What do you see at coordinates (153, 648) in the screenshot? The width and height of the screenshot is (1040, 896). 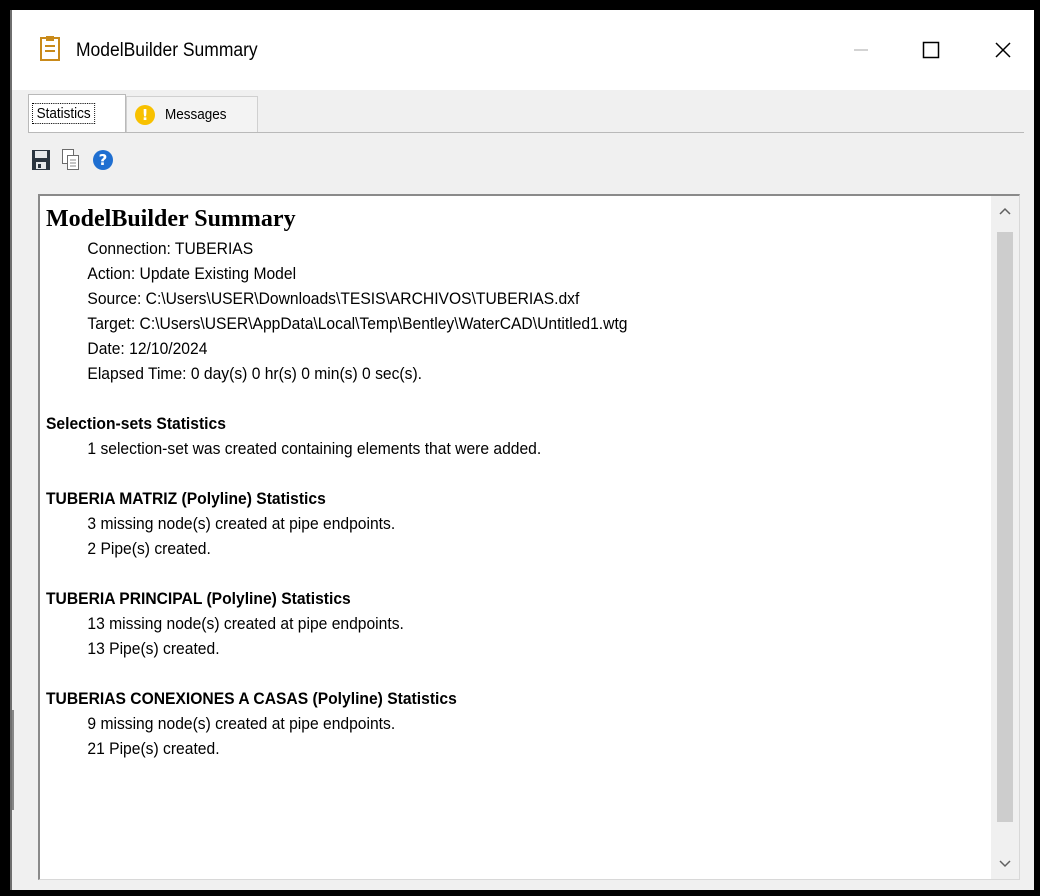 I see `section-line: 13 Pipe(s) created.` at bounding box center [153, 648].